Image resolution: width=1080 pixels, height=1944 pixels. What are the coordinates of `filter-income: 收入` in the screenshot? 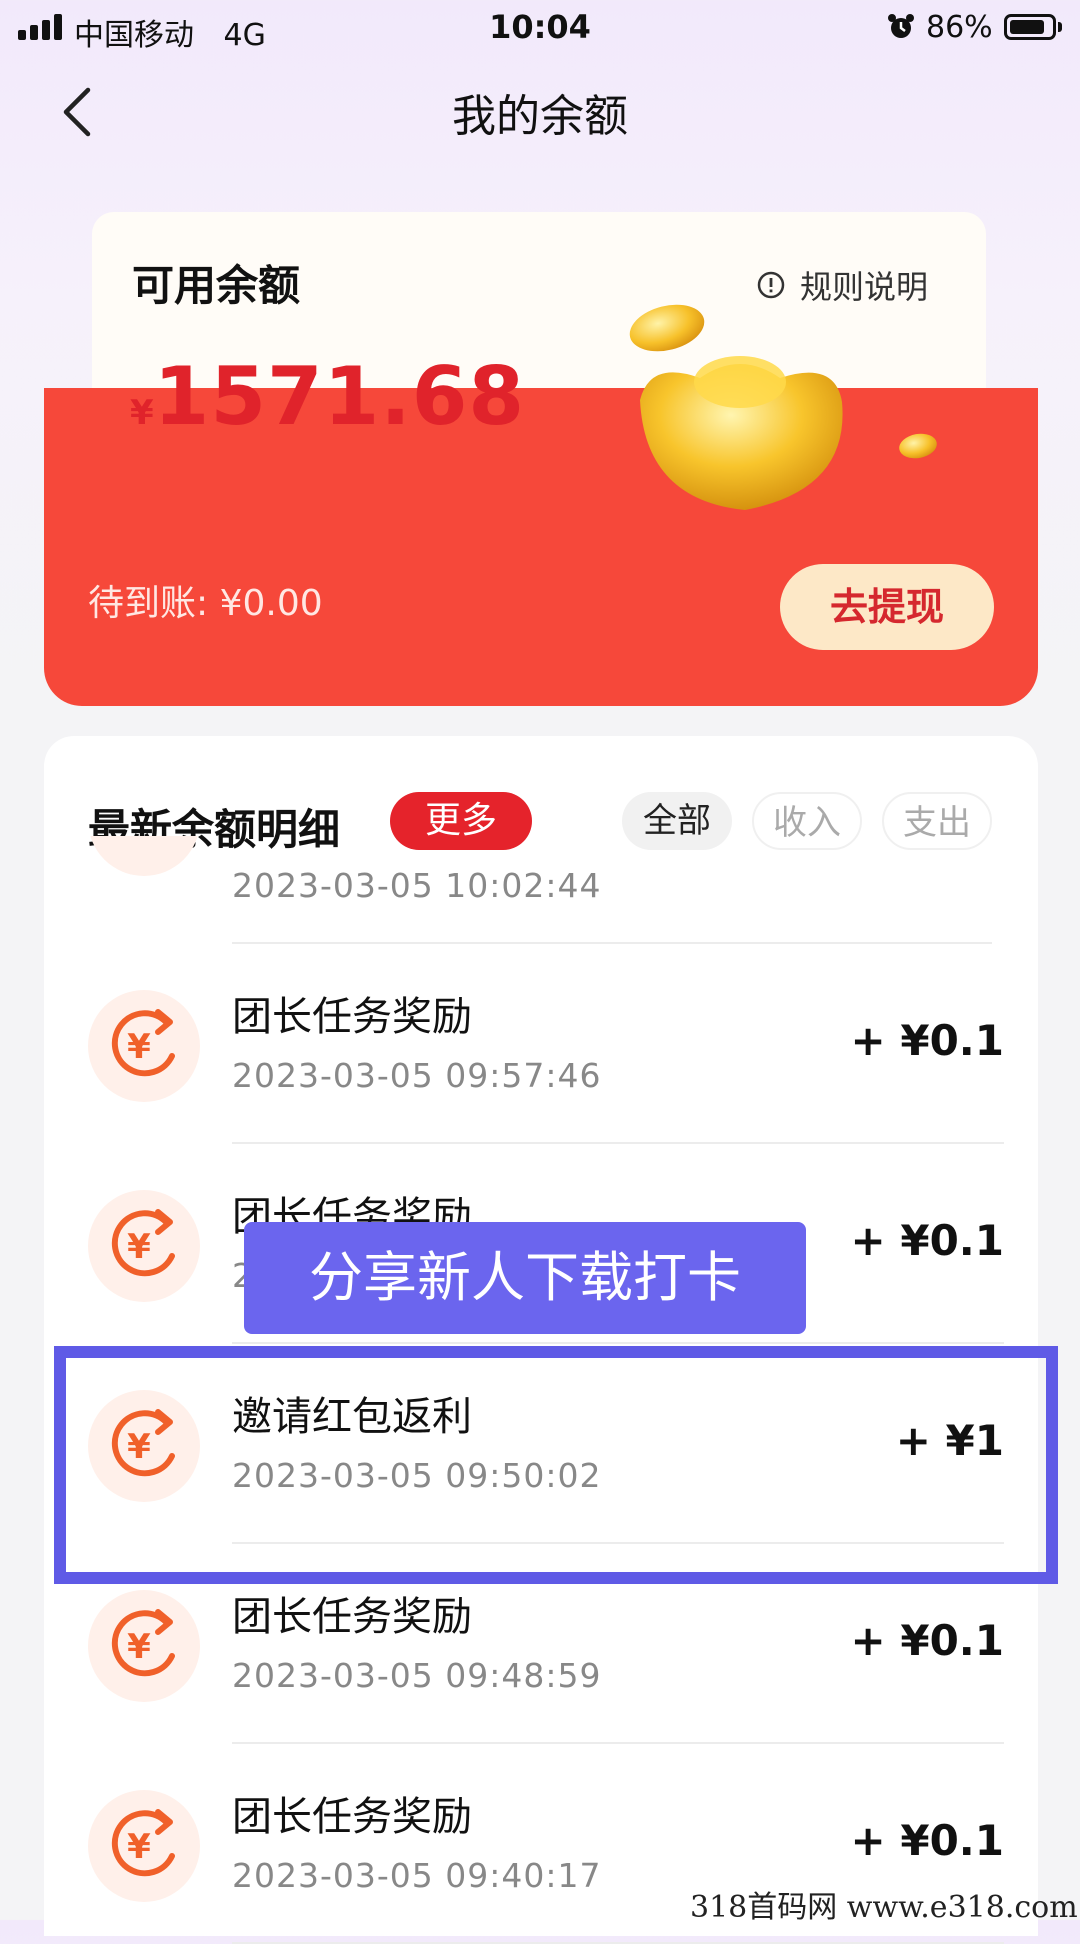 It's located at (807, 821).